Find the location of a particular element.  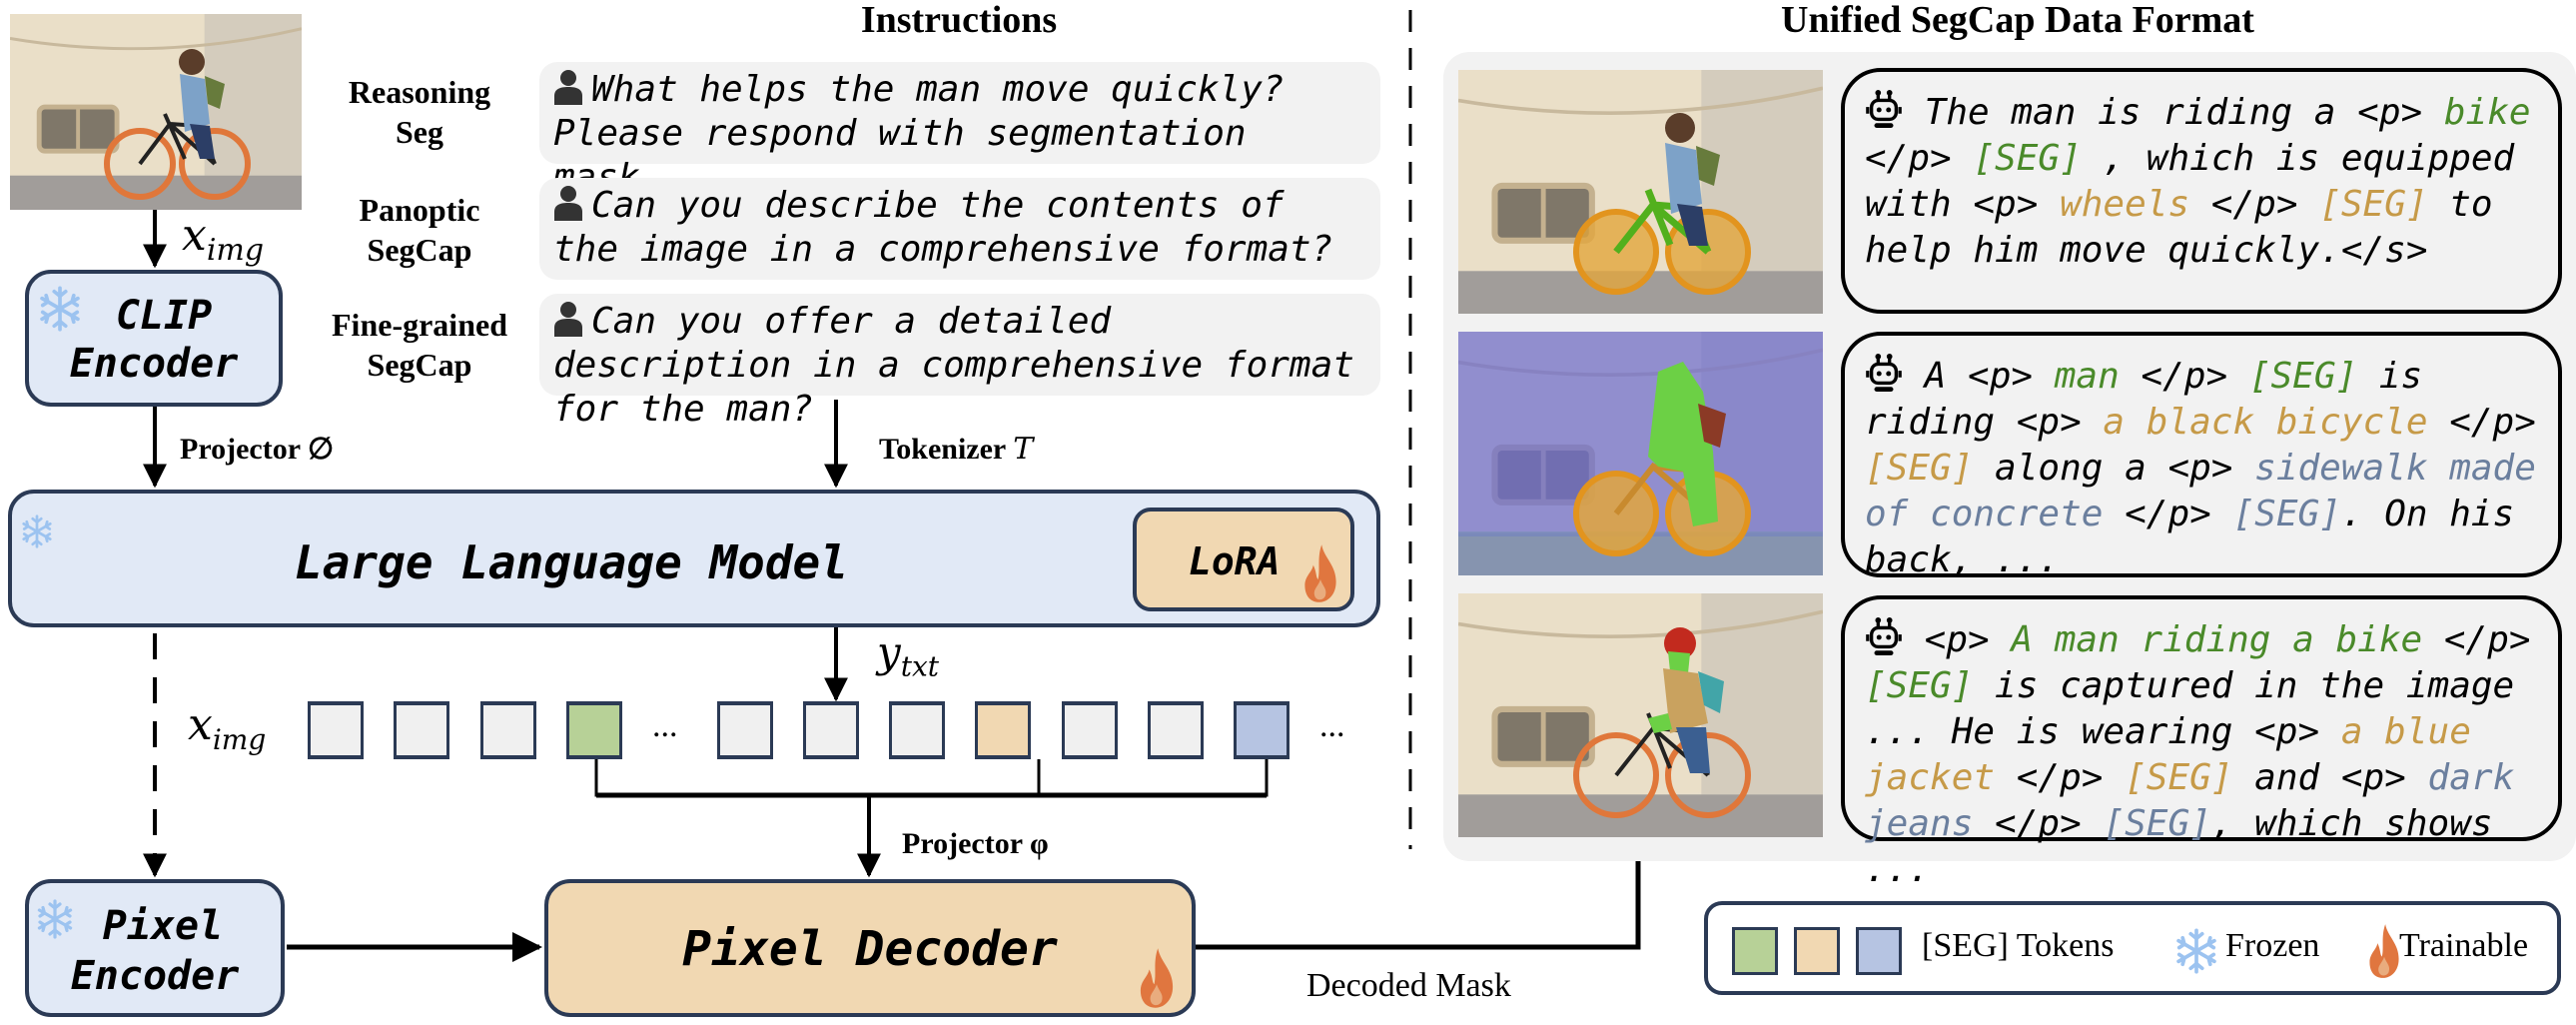

legend-swatch-orange is located at coordinates (1817, 951).